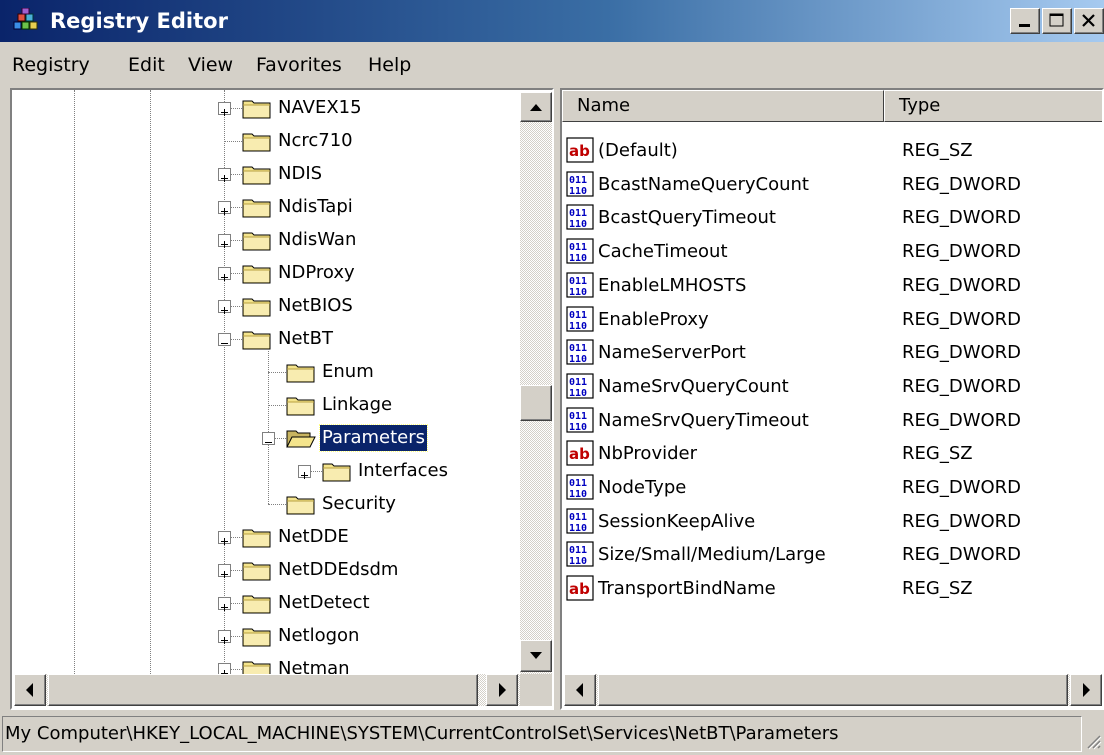  Describe the element at coordinates (262, 603) in the screenshot. I see `tree-item: NetDetect` at that location.